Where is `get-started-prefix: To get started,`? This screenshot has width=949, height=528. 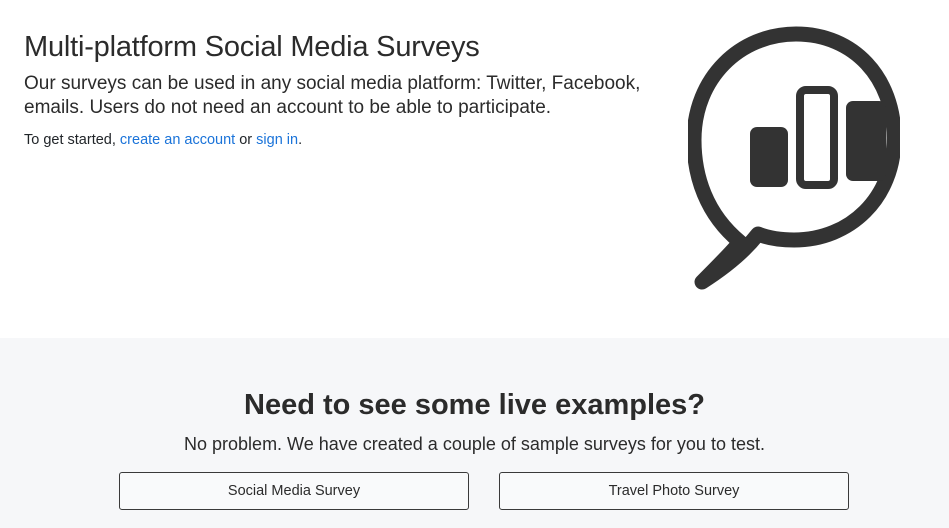 get-started-prefix: To get started, is located at coordinates (72, 140).